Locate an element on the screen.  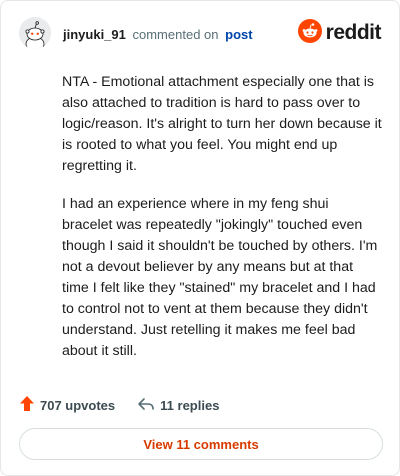
upvotes-stat: 707 upvotes is located at coordinates (67, 405).